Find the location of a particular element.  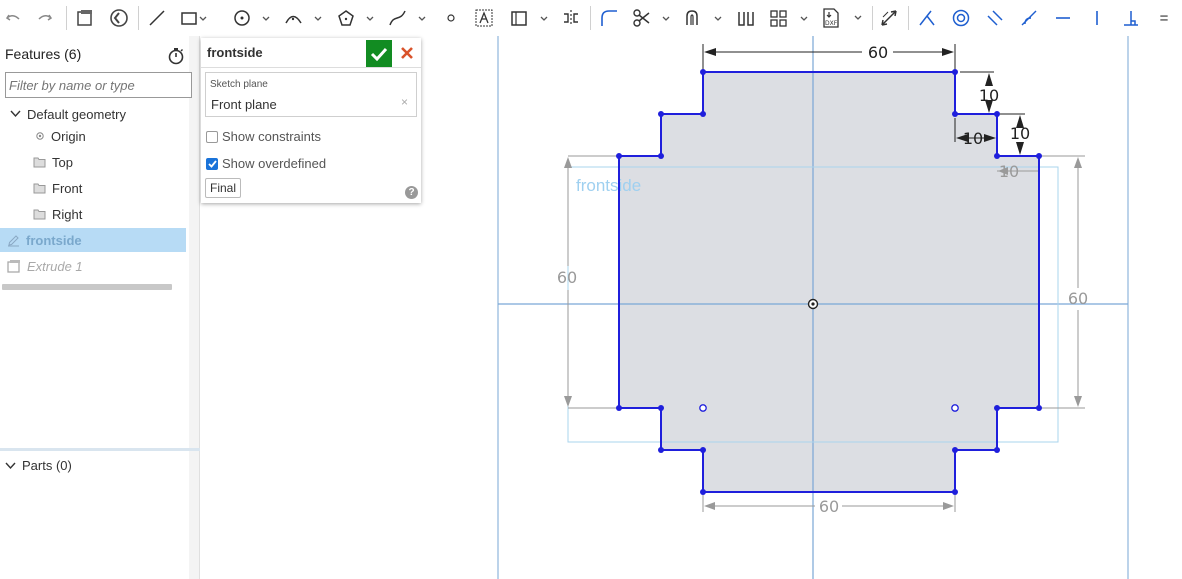

vertical-icon is located at coordinates (1097, 18).